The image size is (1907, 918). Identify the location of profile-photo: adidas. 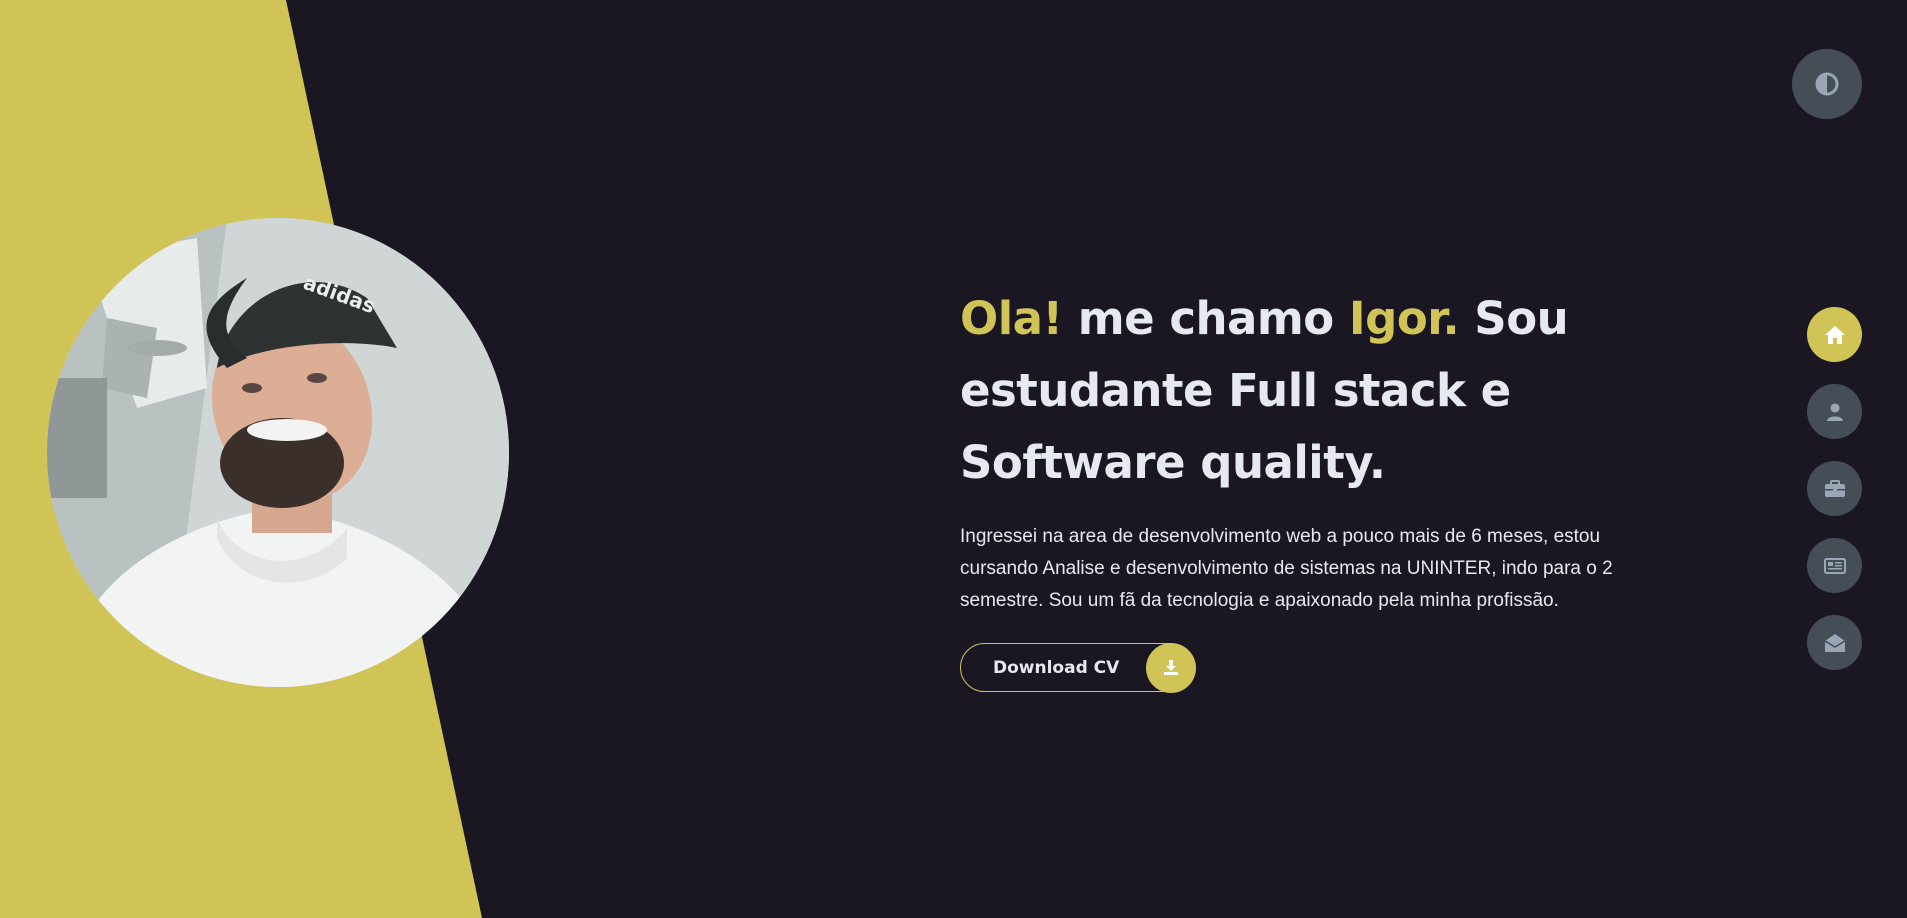
(278, 452).